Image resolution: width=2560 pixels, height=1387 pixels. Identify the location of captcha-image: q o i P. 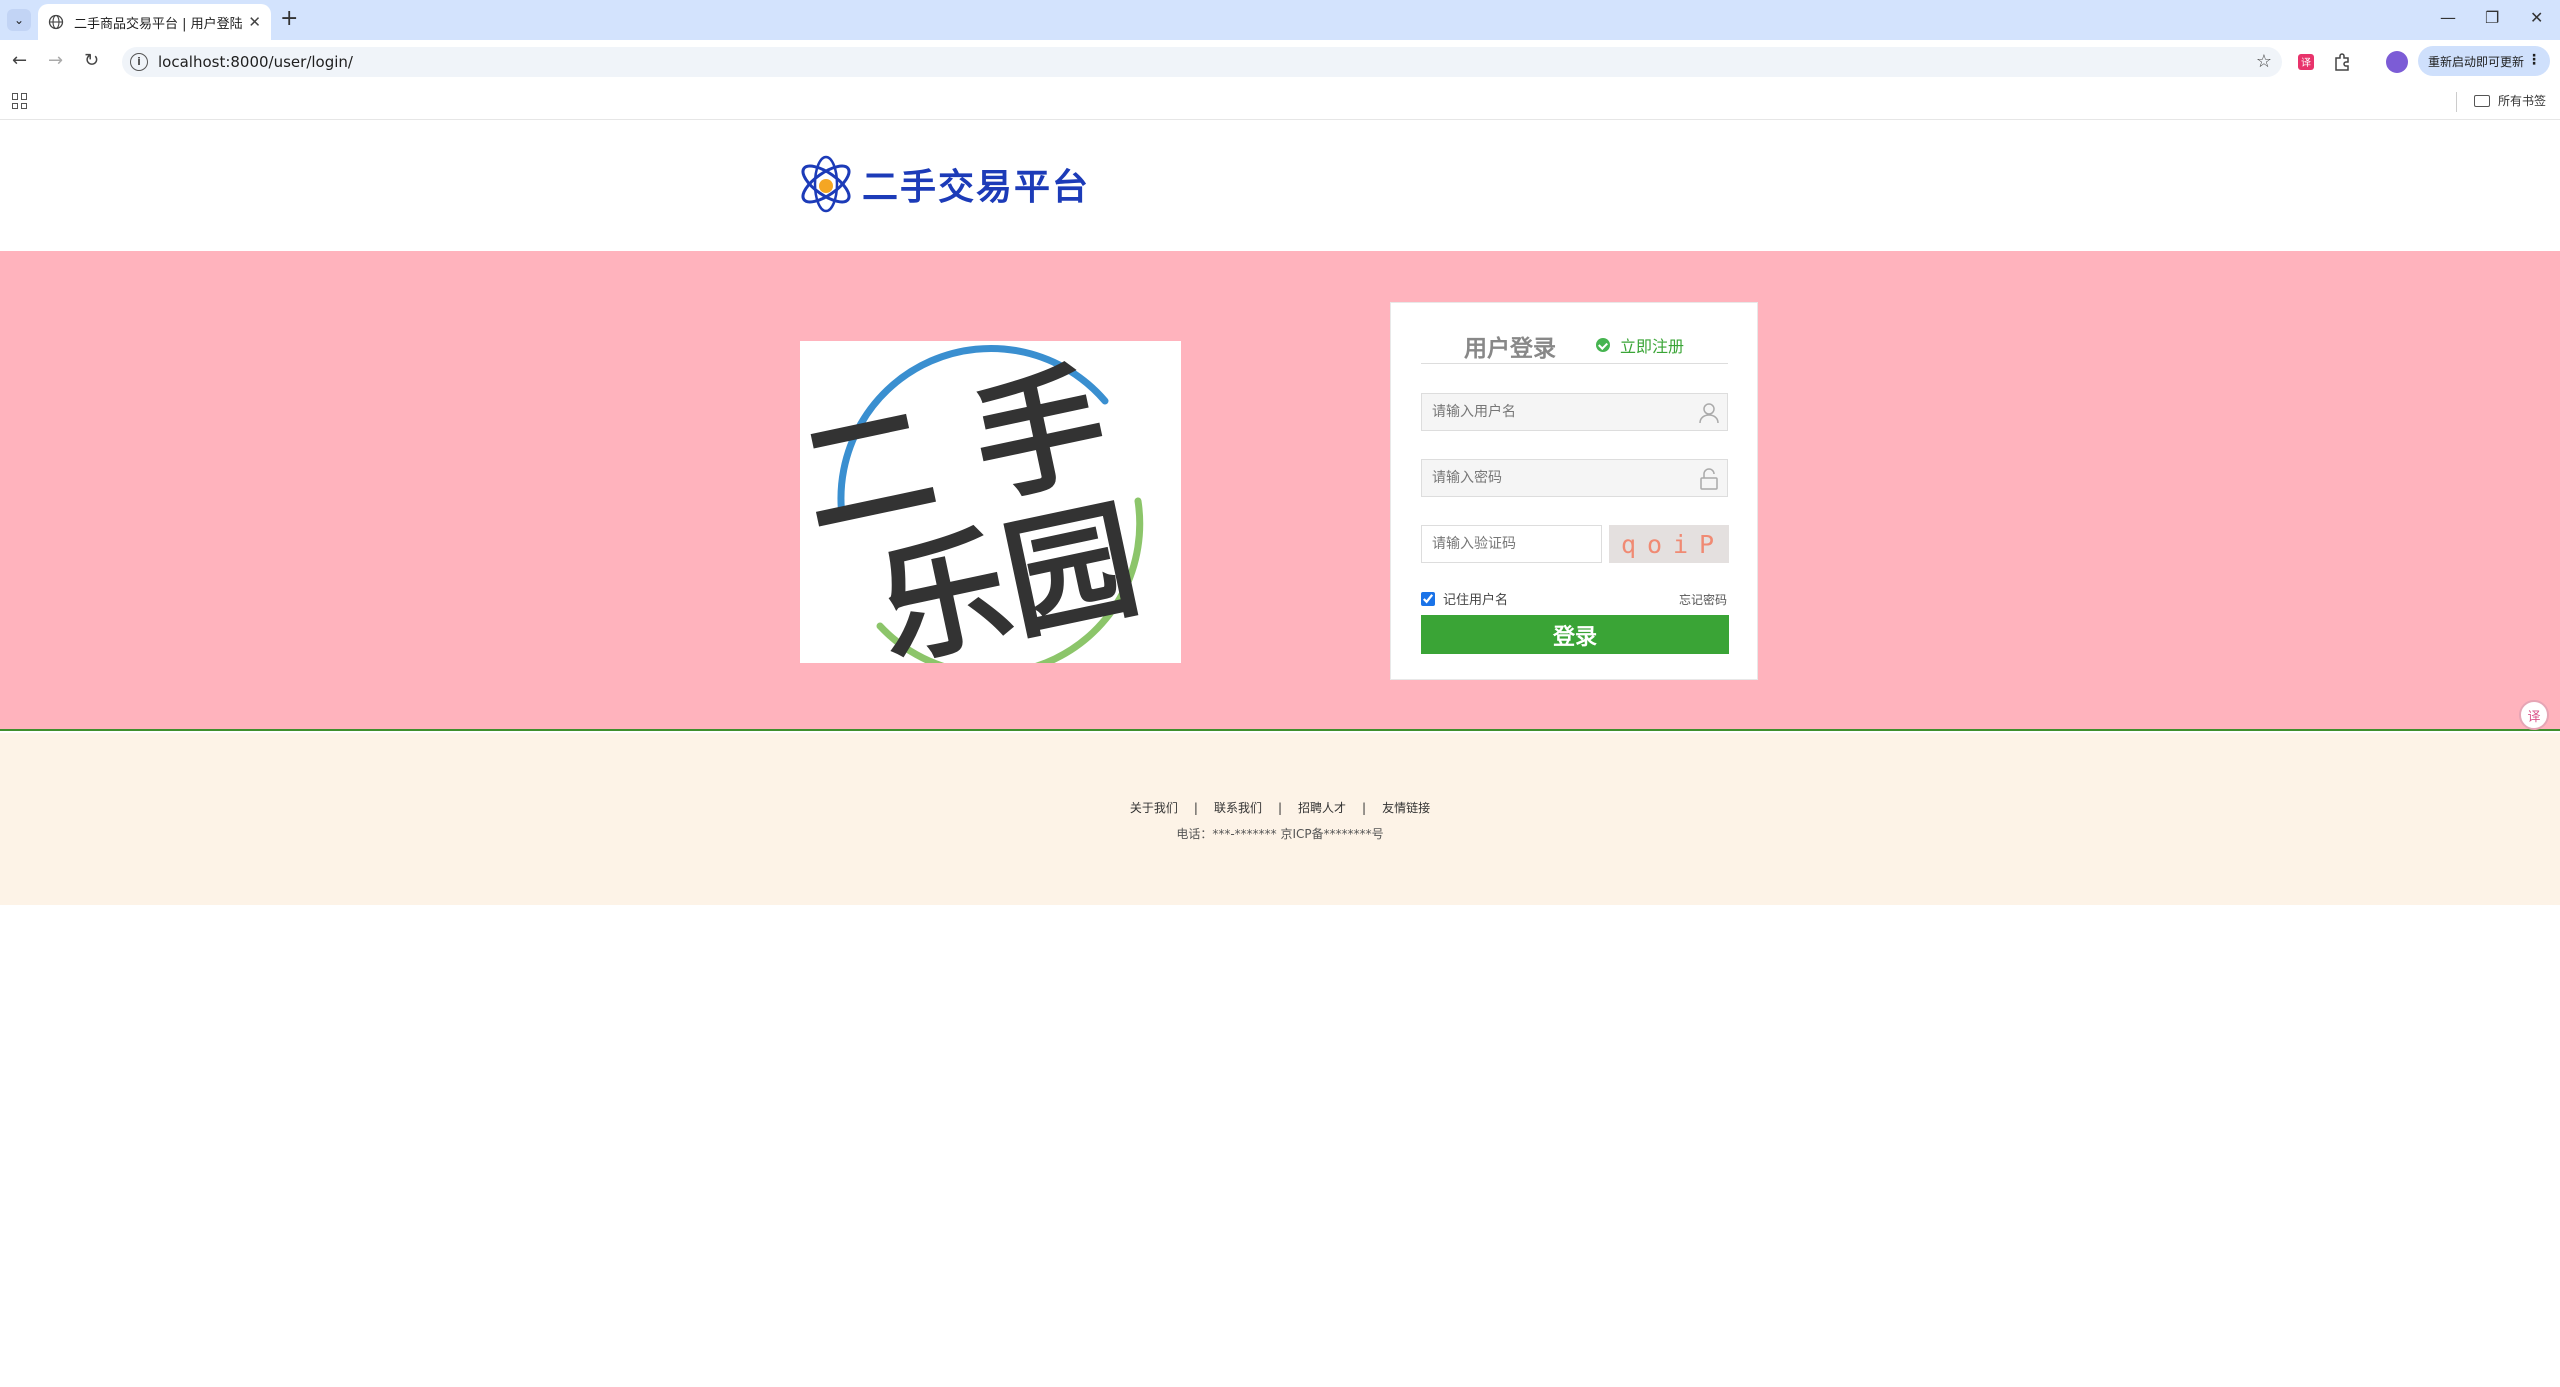
(1669, 544).